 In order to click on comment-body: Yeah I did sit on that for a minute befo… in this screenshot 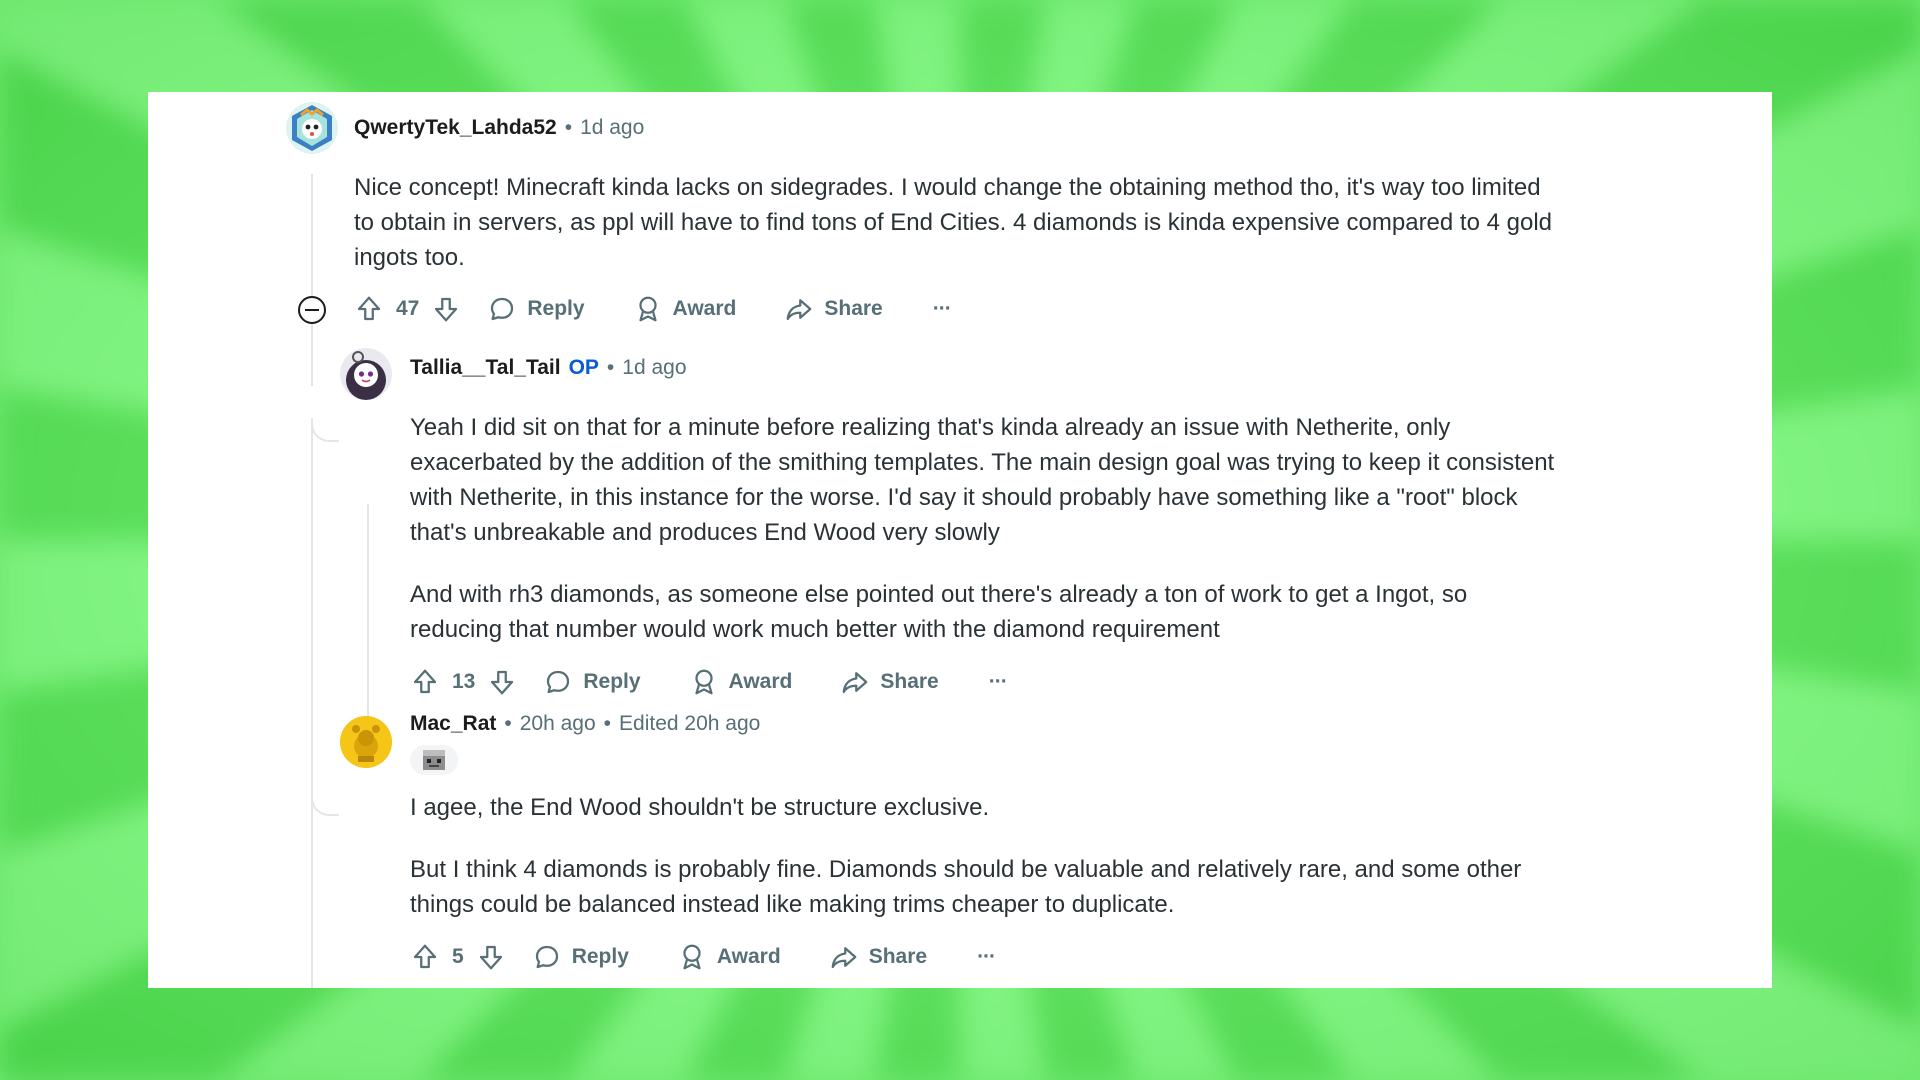, I will do `click(985, 528)`.